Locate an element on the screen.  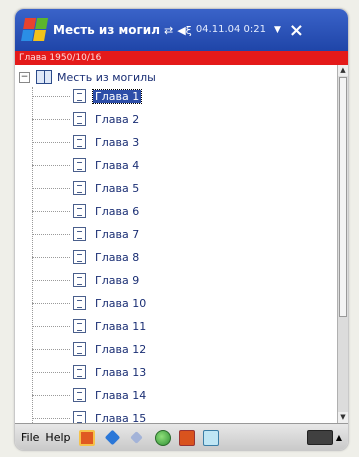
tree-chapter-item: Глава 13 is located at coordinates (90, 372).